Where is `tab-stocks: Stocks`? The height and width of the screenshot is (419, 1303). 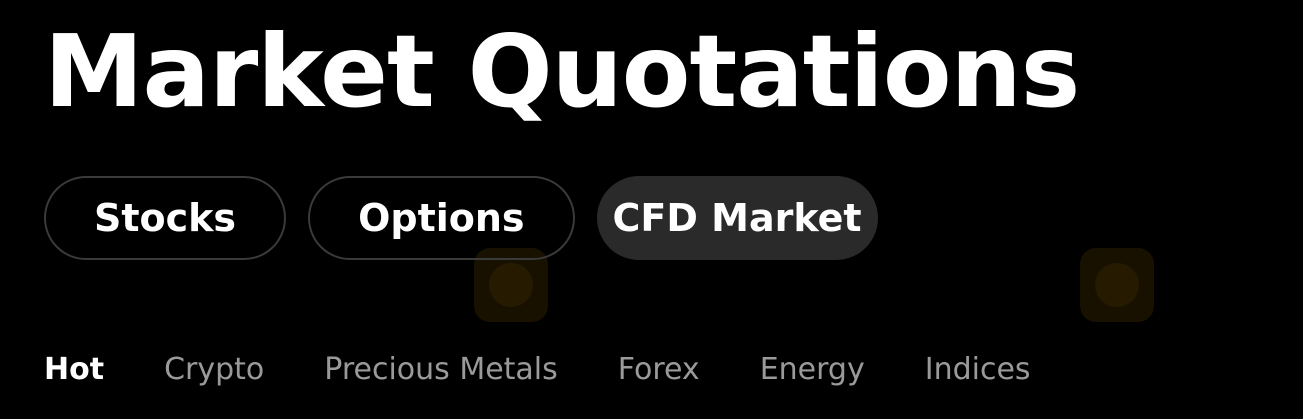 tab-stocks: Stocks is located at coordinates (165, 218).